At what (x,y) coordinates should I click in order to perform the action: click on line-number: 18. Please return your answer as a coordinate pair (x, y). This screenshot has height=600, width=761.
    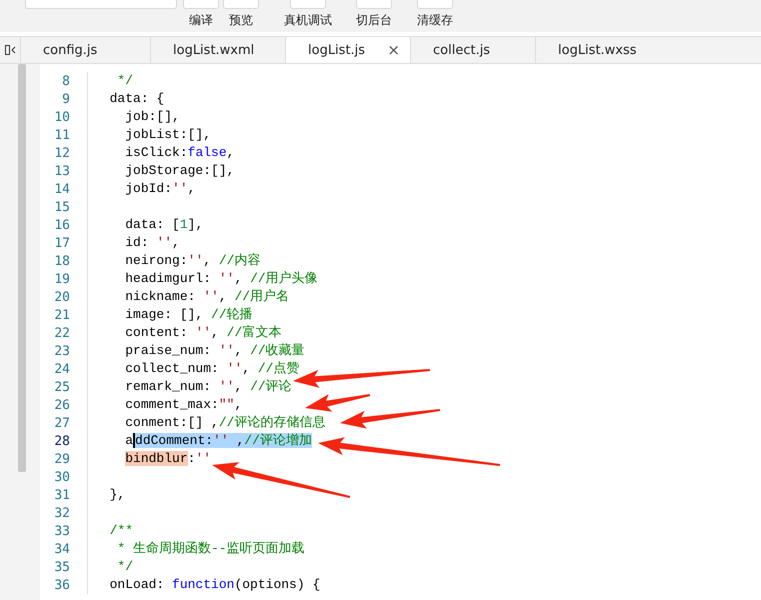
    Looking at the image, I should click on (61, 261).